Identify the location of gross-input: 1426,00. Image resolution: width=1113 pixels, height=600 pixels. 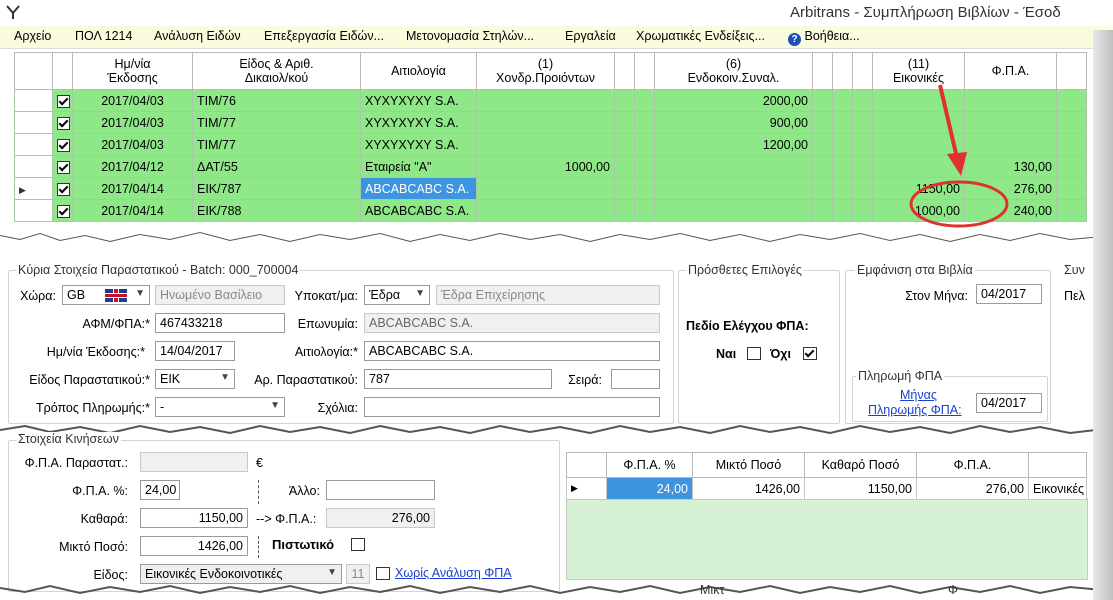
(194, 546).